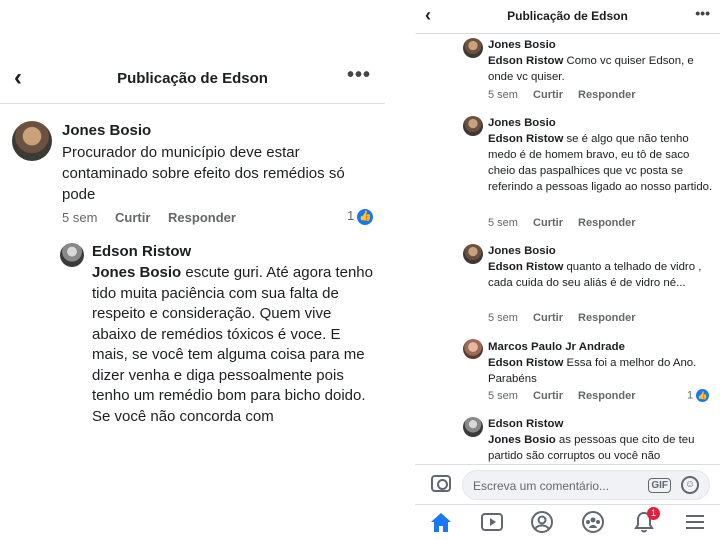  I want to click on home-icon, so click(442, 523).